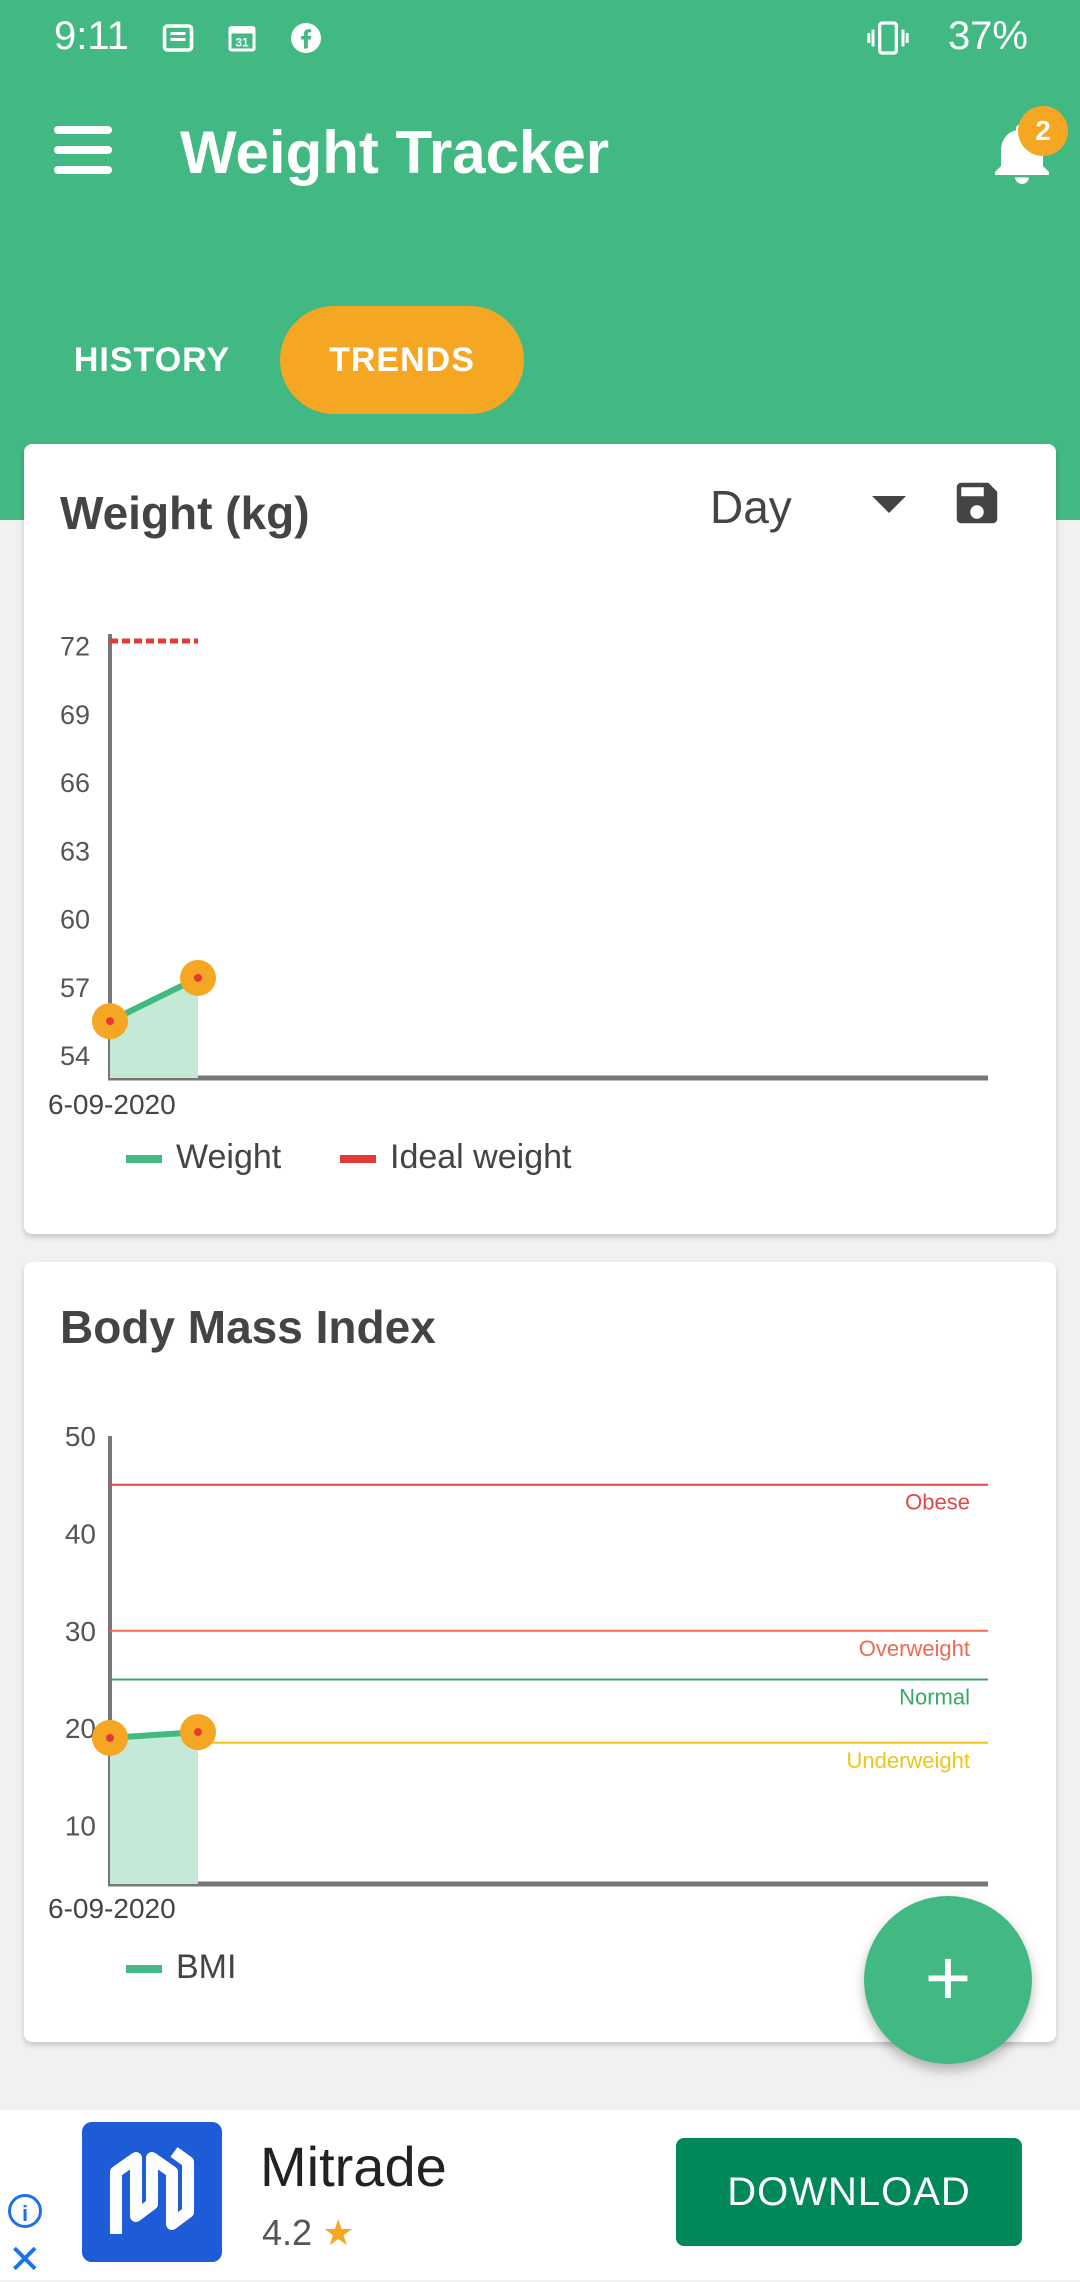 The image size is (1080, 2282). Describe the element at coordinates (540, 2195) in the screenshot. I see `ad-banner: i ✕ Mitrade 4.2 ★ DOWNLOAD` at that location.